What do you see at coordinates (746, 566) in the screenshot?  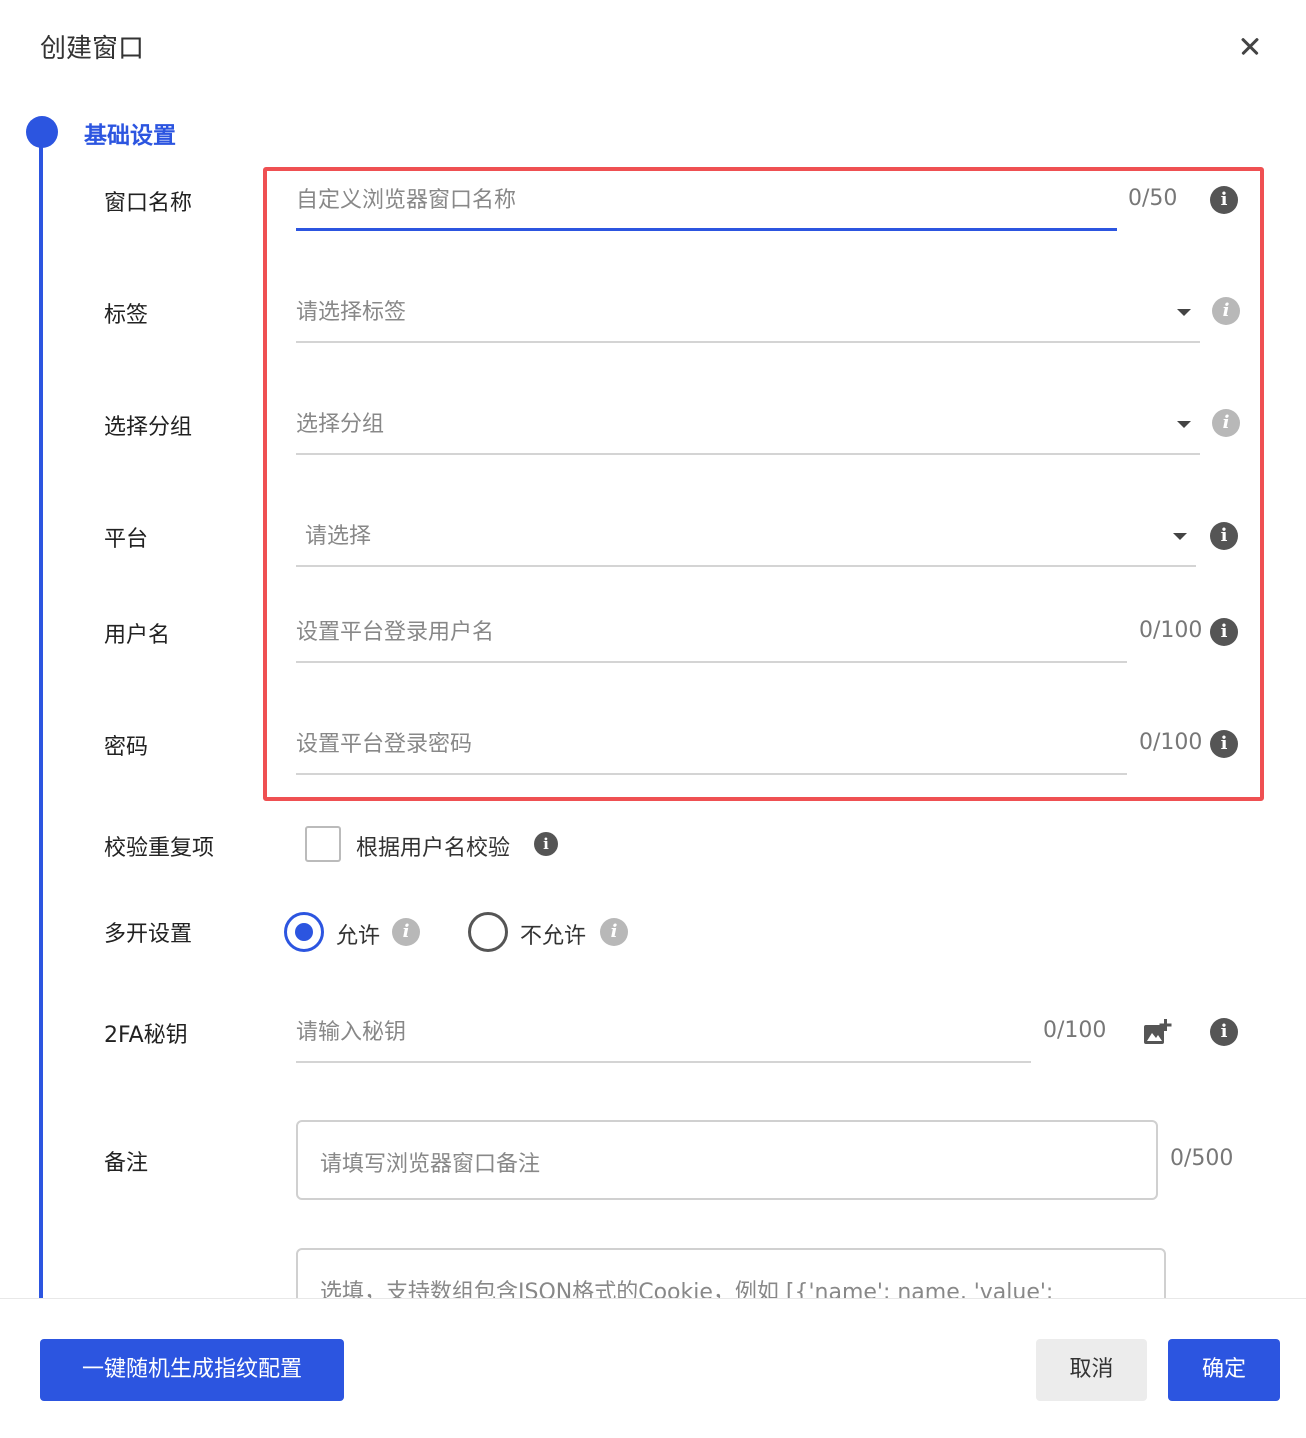 I see `platform-underline` at bounding box center [746, 566].